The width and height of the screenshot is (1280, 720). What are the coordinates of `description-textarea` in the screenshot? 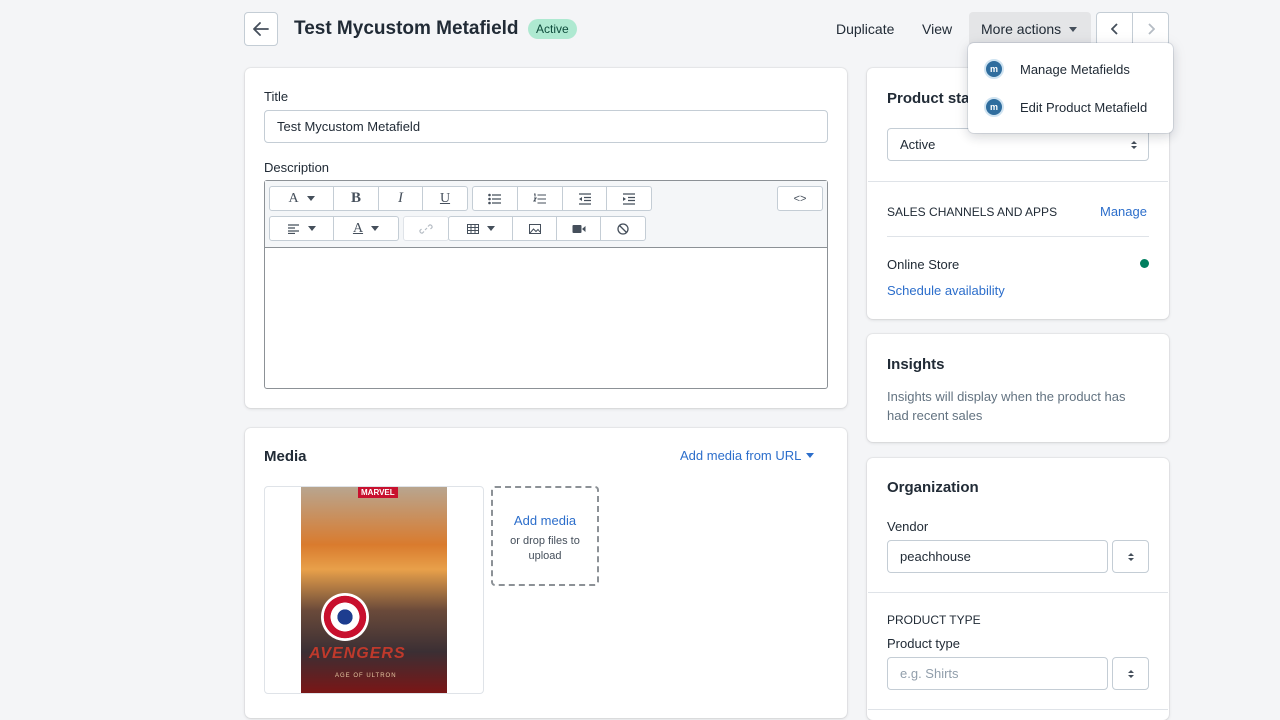 It's located at (546, 318).